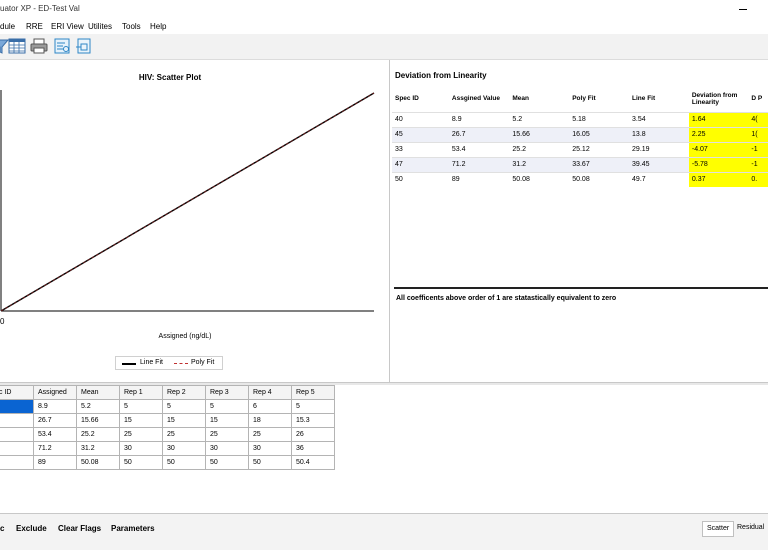 Image resolution: width=768 pixels, height=550 pixels. I want to click on grid-cell: 71.2, so click(55, 448).